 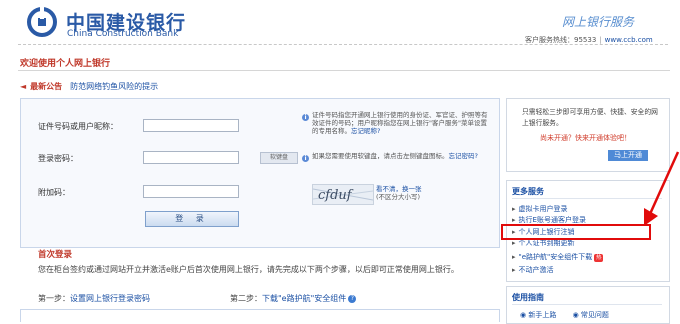 What do you see at coordinates (380, 156) in the screenshot?
I see `keyboard-tip-text: 如果您需要使用软键盘，请点击左侧键盘图标。` at bounding box center [380, 156].